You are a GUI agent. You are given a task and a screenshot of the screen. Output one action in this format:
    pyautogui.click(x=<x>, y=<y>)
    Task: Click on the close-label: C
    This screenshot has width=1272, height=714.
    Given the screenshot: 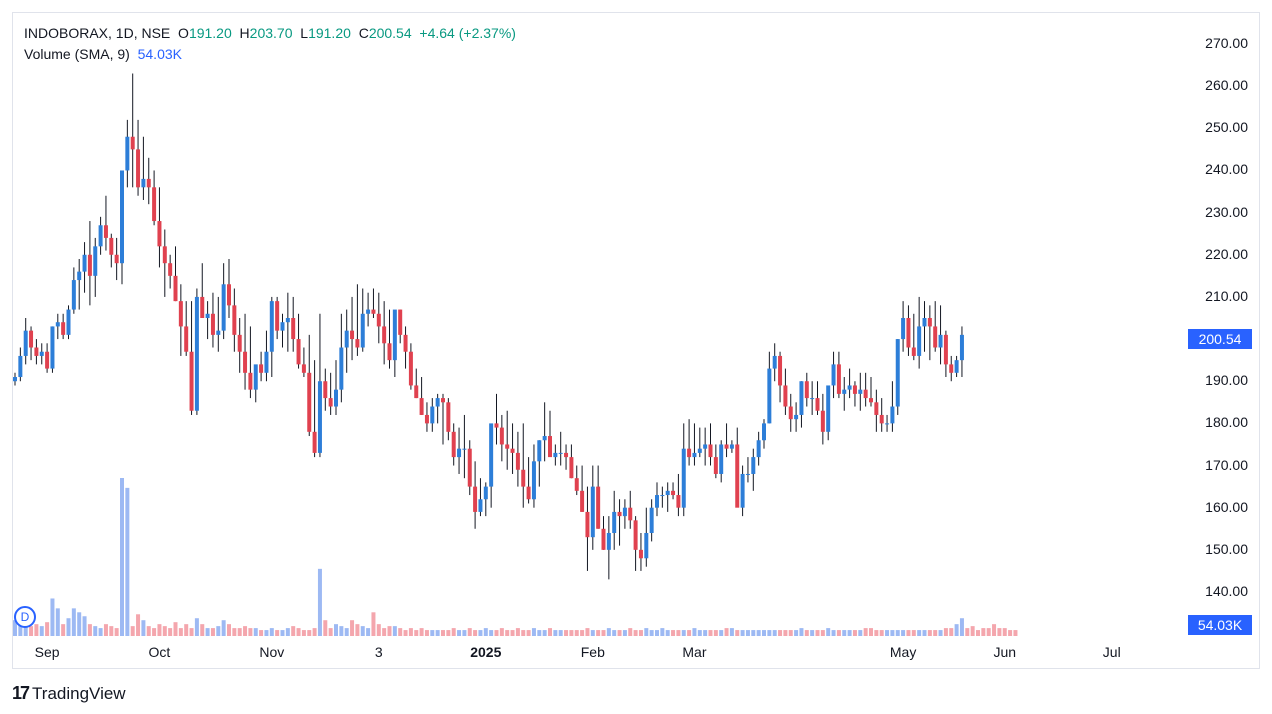 What is the action you would take?
    pyautogui.click(x=363, y=33)
    